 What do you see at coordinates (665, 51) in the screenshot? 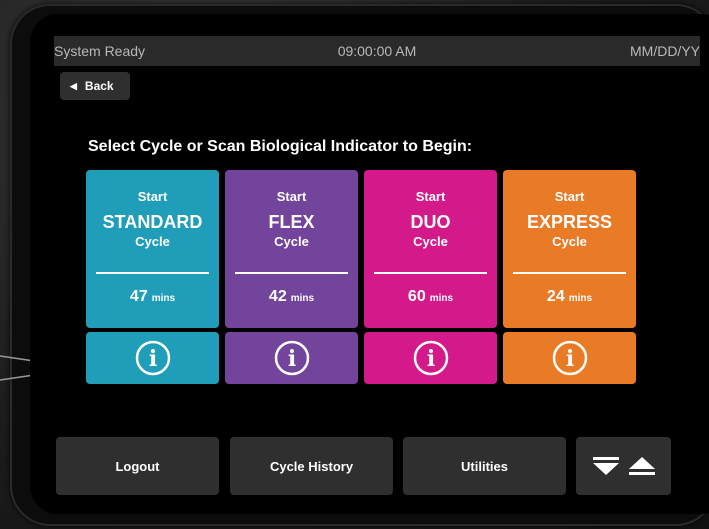
I see `date-text: MM/DD/YY` at bounding box center [665, 51].